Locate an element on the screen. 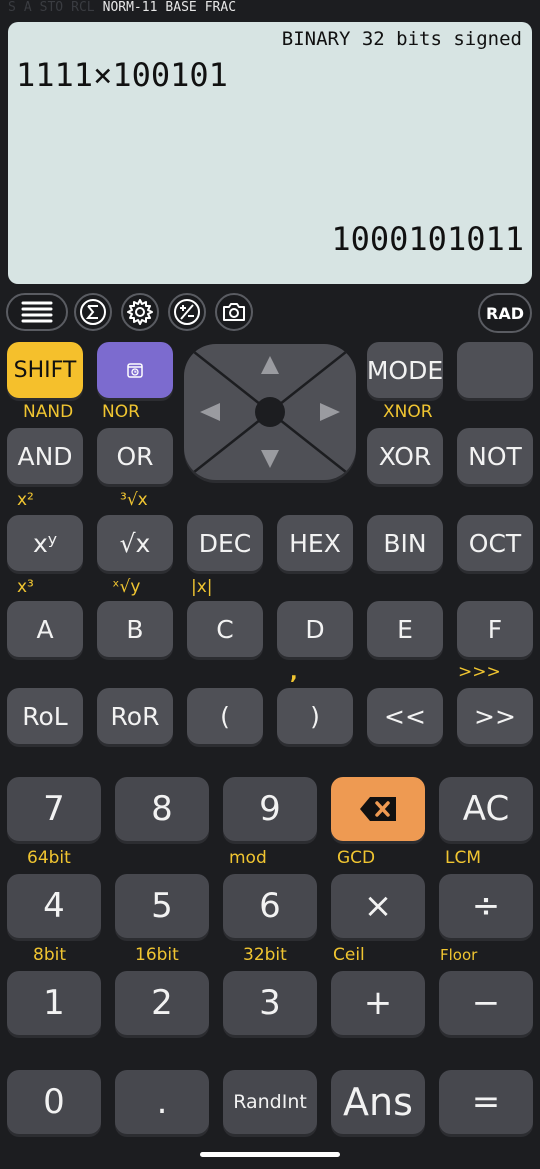 The width and height of the screenshot is (540, 1169). digit-5-key: 5 is located at coordinates (162, 906).